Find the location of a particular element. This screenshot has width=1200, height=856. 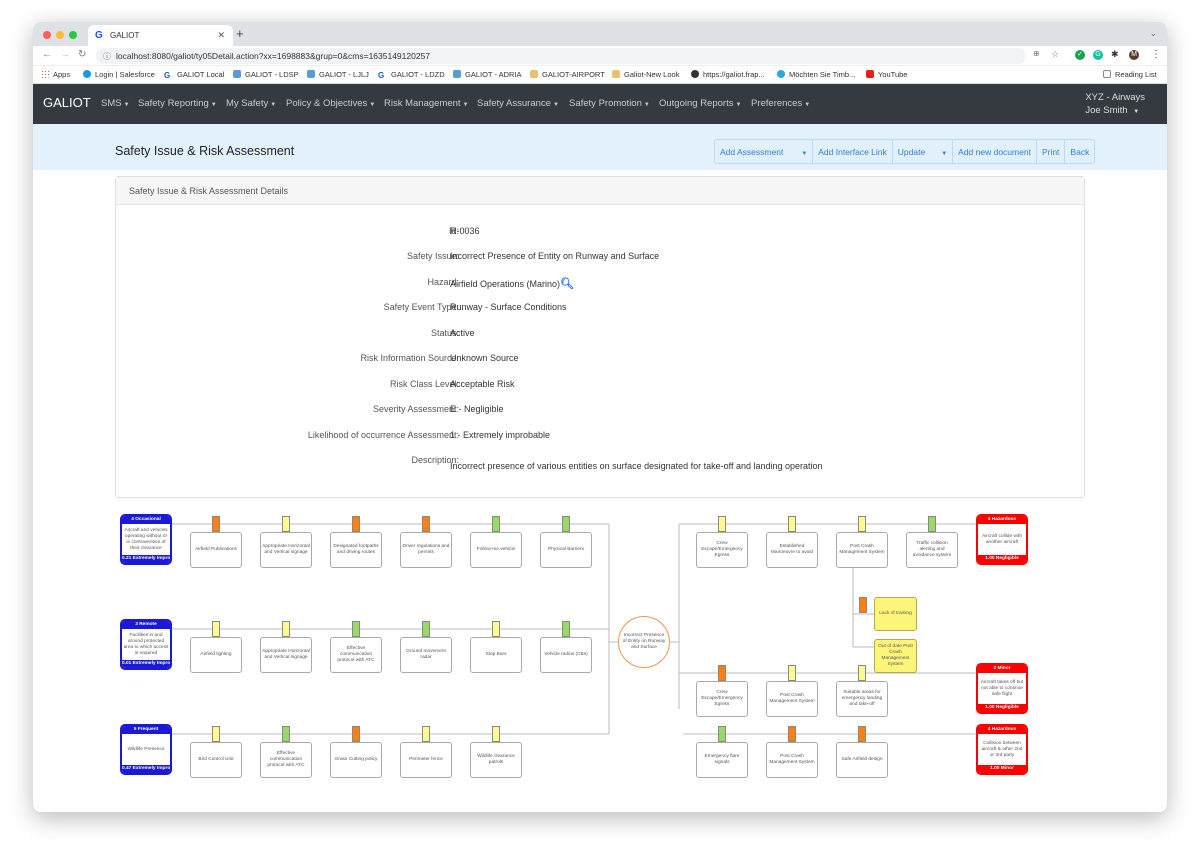

barrier-box: Established Manoeuvre to avoid is located at coordinates (792, 550).